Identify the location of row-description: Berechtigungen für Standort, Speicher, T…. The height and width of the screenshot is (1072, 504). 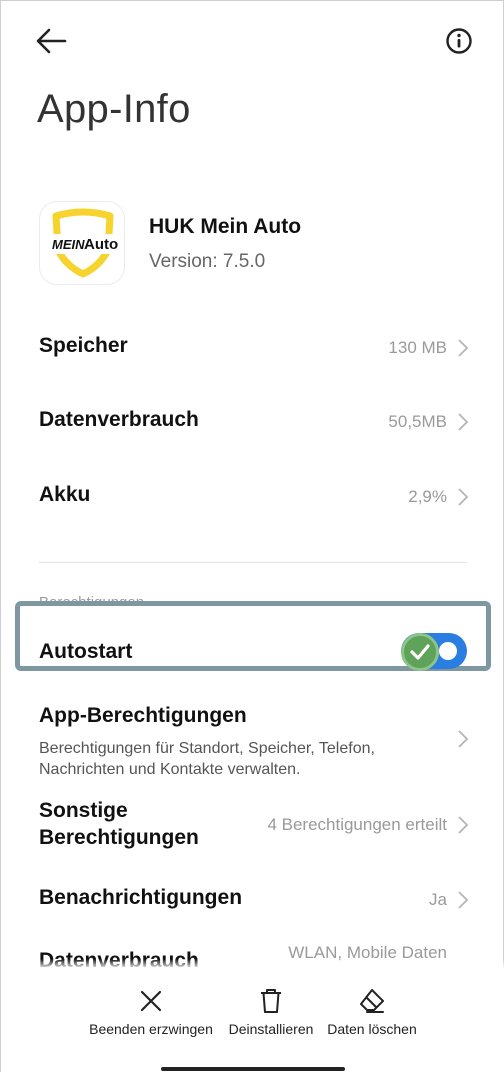
(207, 759).